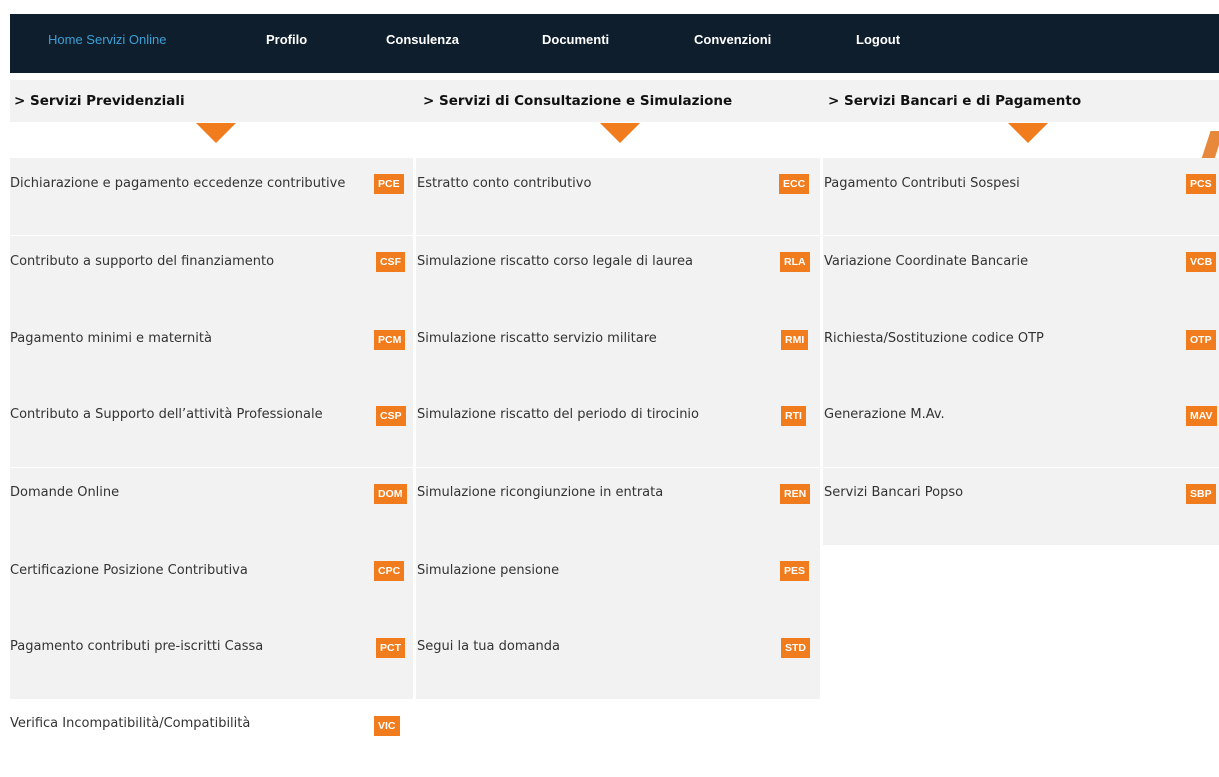 The image size is (1219, 777). I want to click on list-item: Simulazione pensione PES, so click(618, 583).